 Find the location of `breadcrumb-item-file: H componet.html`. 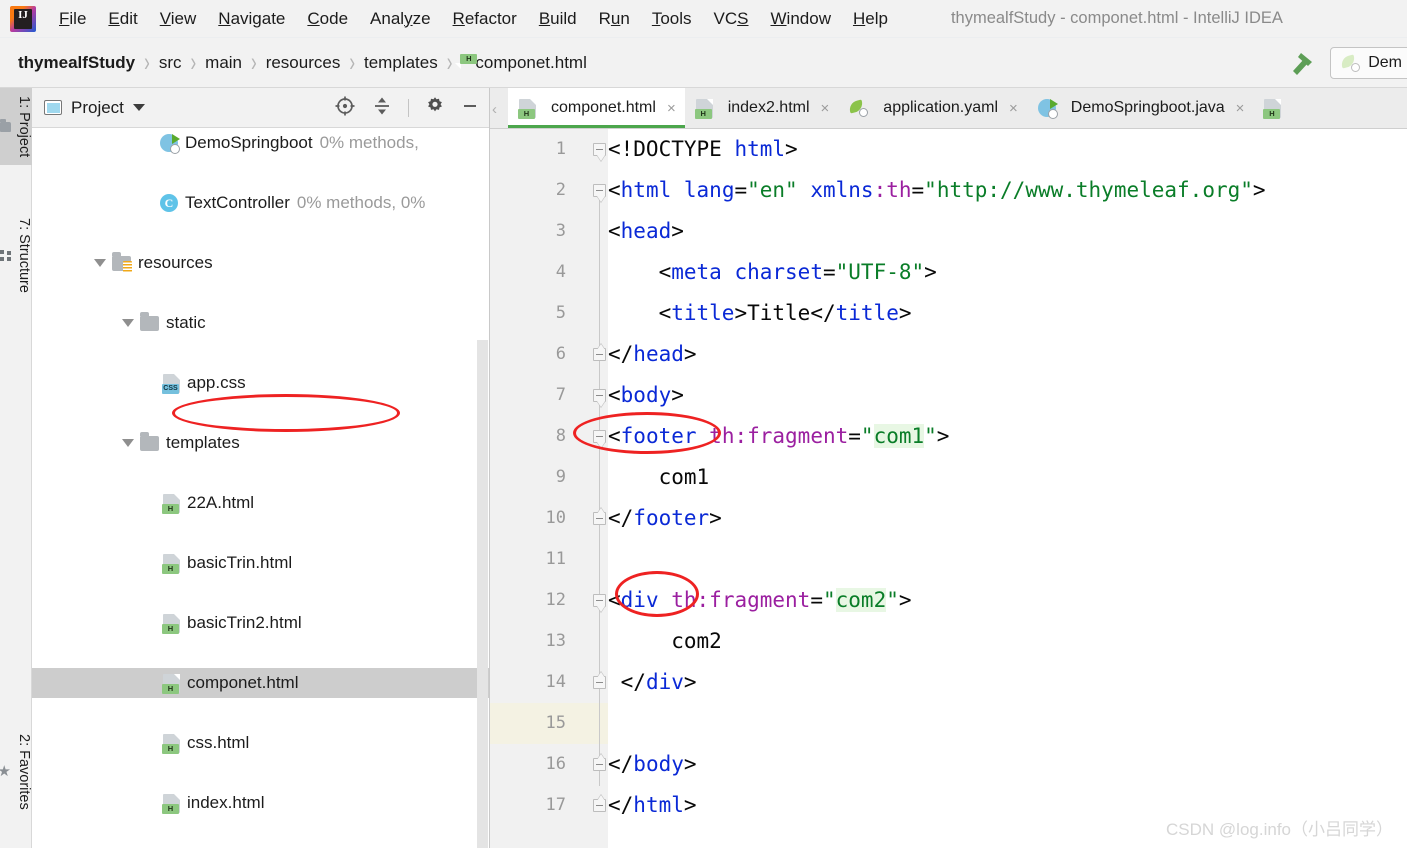

breadcrumb-item-file: H componet.html is located at coordinates (523, 63).